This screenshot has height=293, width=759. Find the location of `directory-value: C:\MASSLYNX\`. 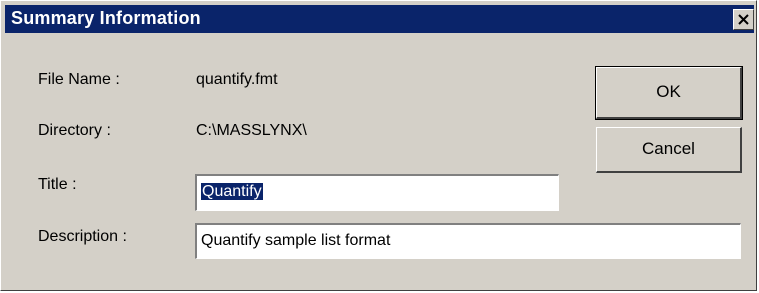

directory-value: C:\MASSLYNX\ is located at coordinates (251, 130).